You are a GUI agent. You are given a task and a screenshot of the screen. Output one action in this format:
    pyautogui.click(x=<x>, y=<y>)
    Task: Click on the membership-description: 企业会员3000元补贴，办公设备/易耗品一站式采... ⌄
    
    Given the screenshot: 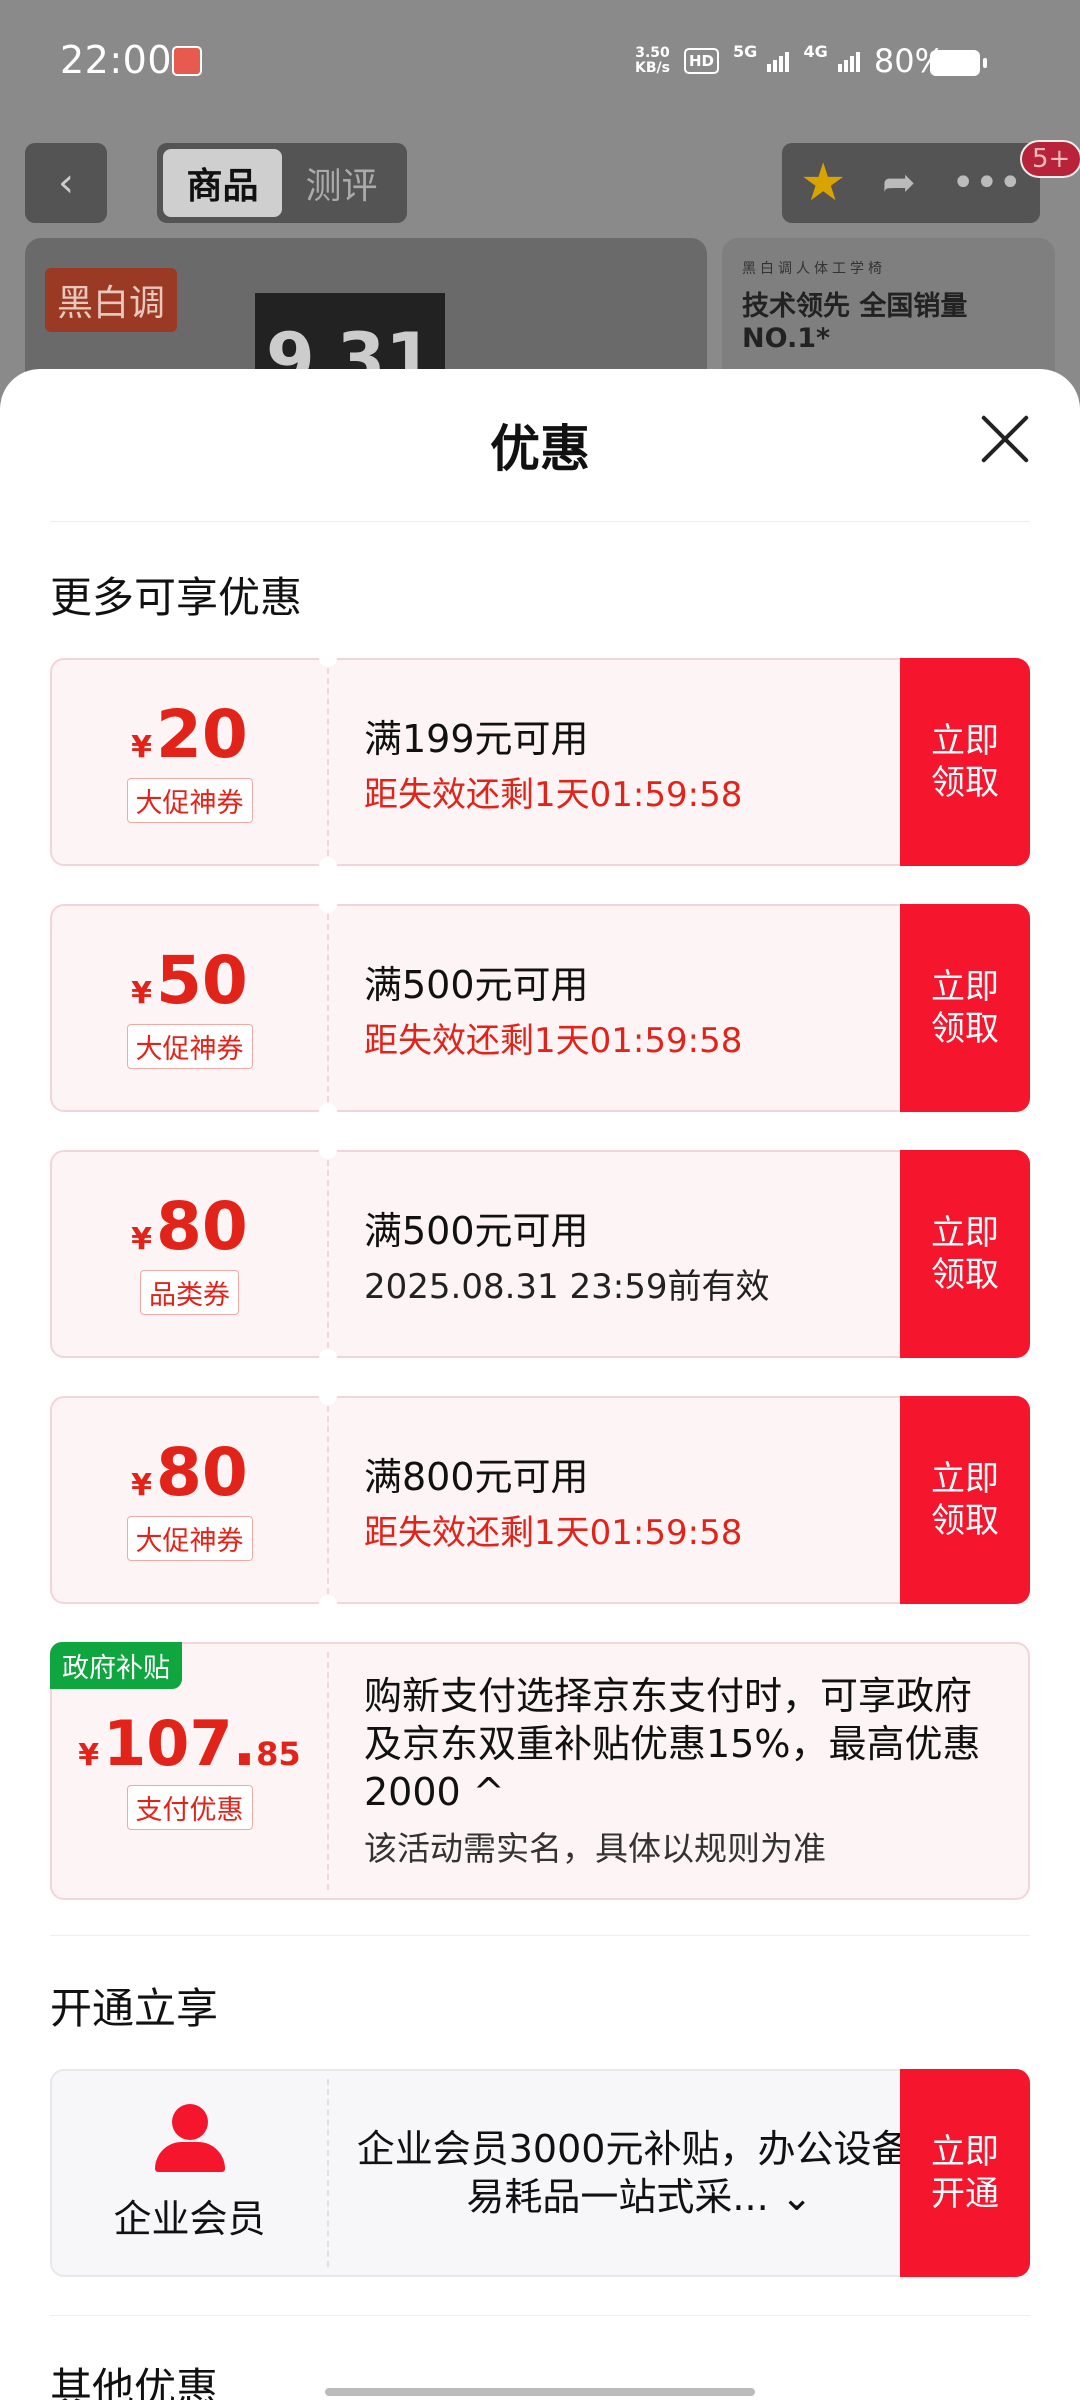 What is the action you would take?
    pyautogui.click(x=639, y=2173)
    